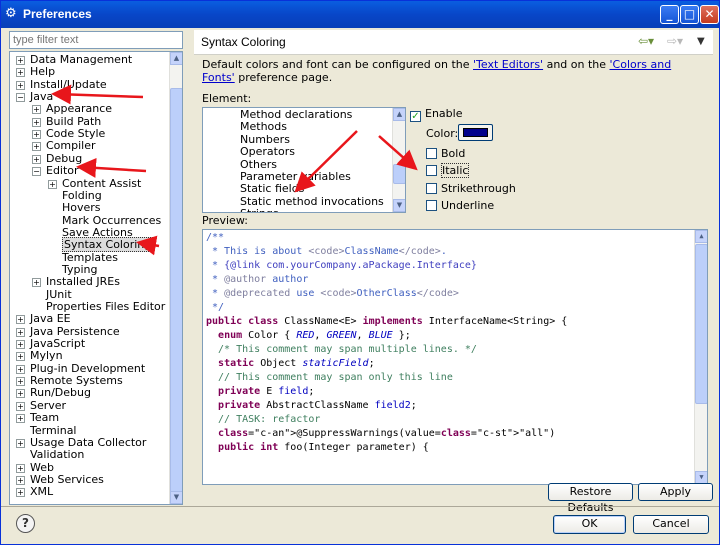  I want to click on element-item: Method declarations, so click(296, 115).